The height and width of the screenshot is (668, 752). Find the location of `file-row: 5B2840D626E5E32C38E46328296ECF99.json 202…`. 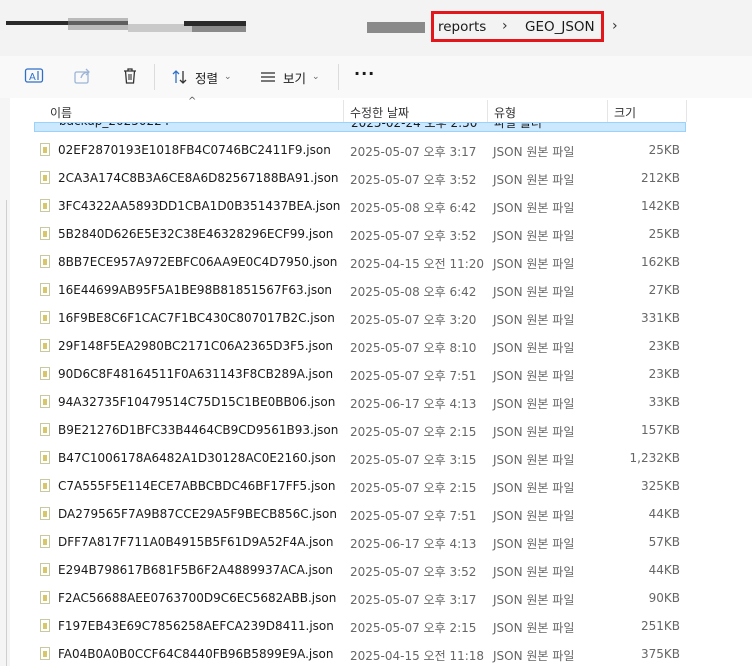

file-row: 5B2840D626E5E32C38E46328296ECF99.json 202… is located at coordinates (361, 234).